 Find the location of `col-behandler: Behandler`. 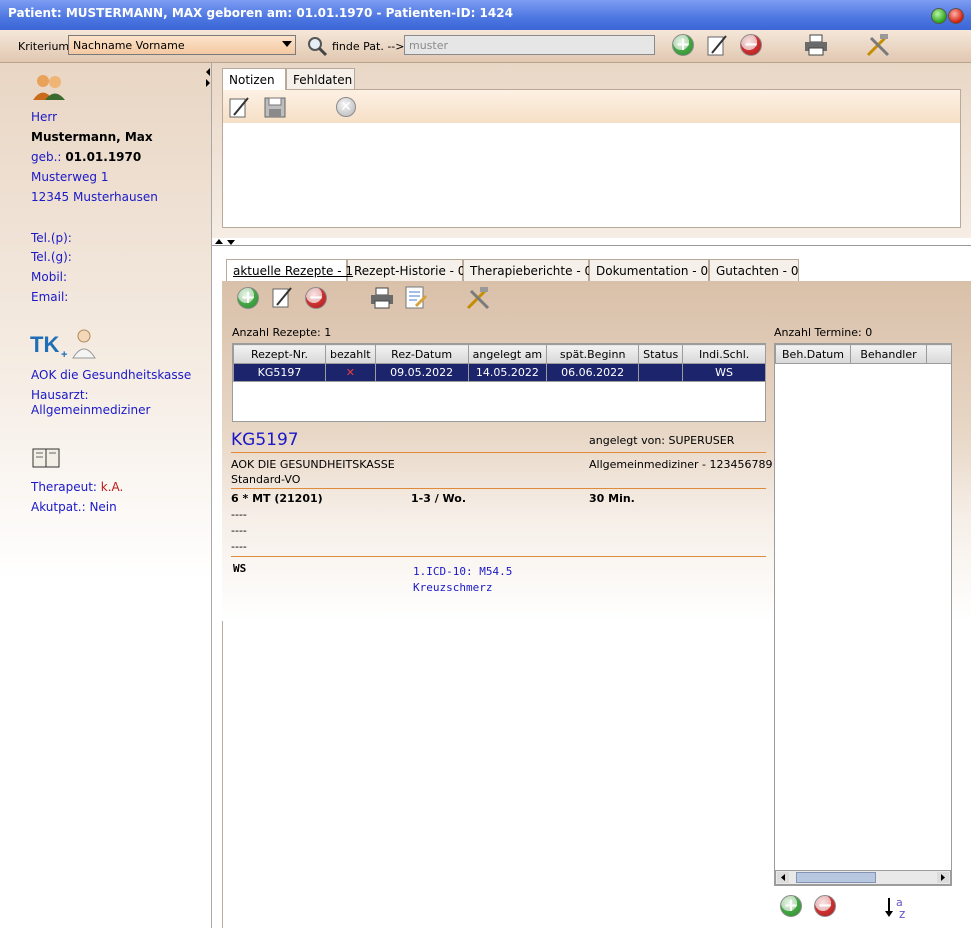

col-behandler: Behandler is located at coordinates (888, 354).